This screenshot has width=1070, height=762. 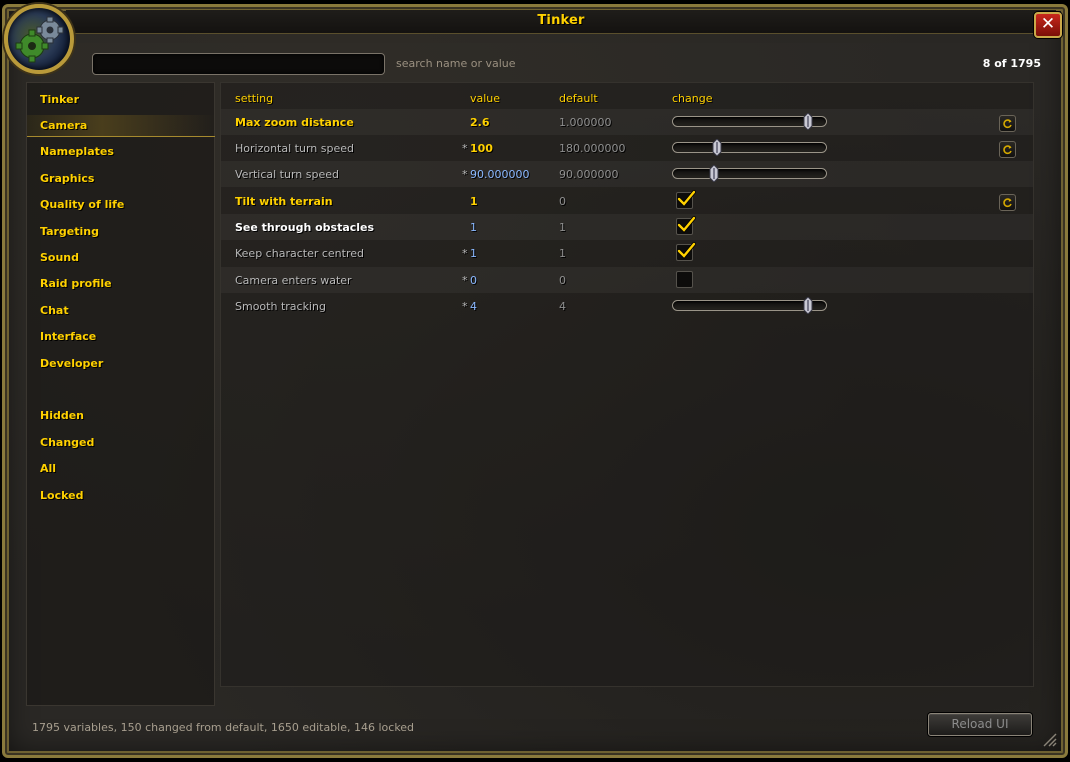 I want to click on setting-name: Horizontal turn speed, so click(x=294, y=148).